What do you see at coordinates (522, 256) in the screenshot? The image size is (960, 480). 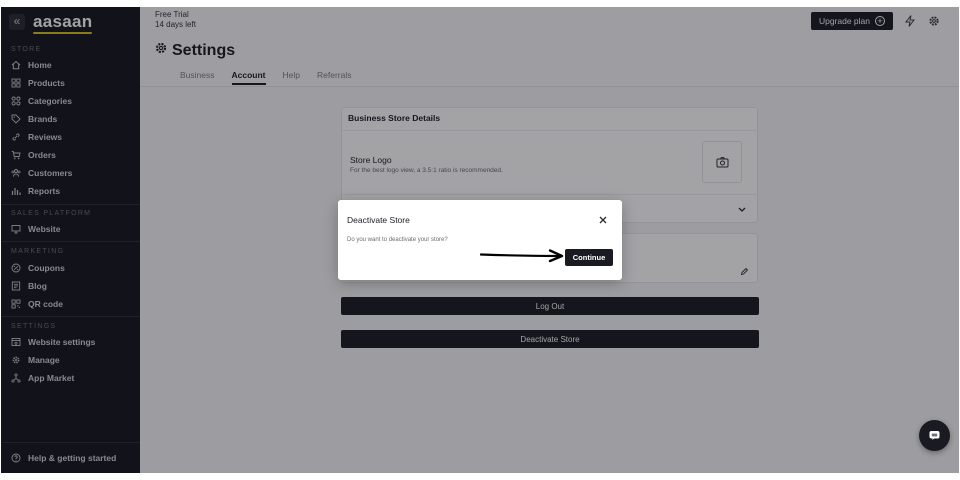 I see `arrow-annotation-icon` at bounding box center [522, 256].